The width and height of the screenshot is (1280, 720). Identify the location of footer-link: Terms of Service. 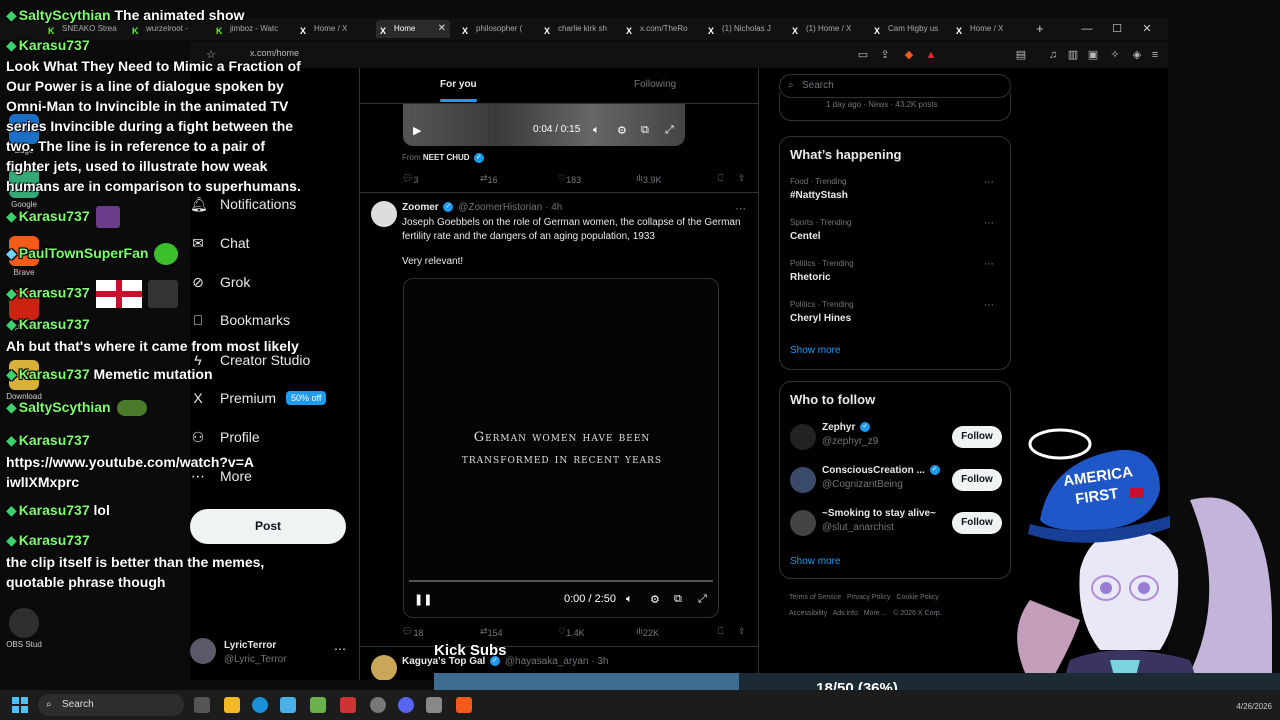
(815, 597).